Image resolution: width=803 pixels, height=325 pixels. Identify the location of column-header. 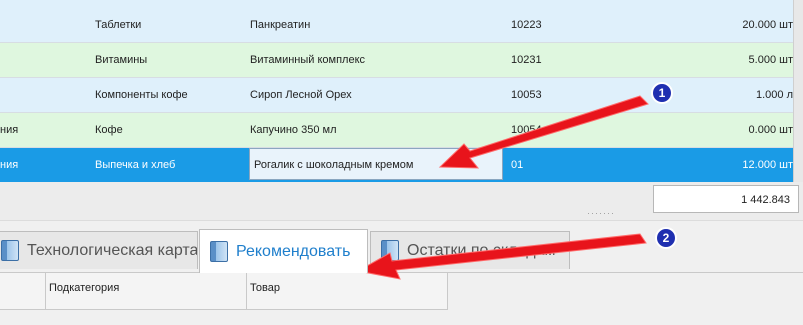
(23, 291).